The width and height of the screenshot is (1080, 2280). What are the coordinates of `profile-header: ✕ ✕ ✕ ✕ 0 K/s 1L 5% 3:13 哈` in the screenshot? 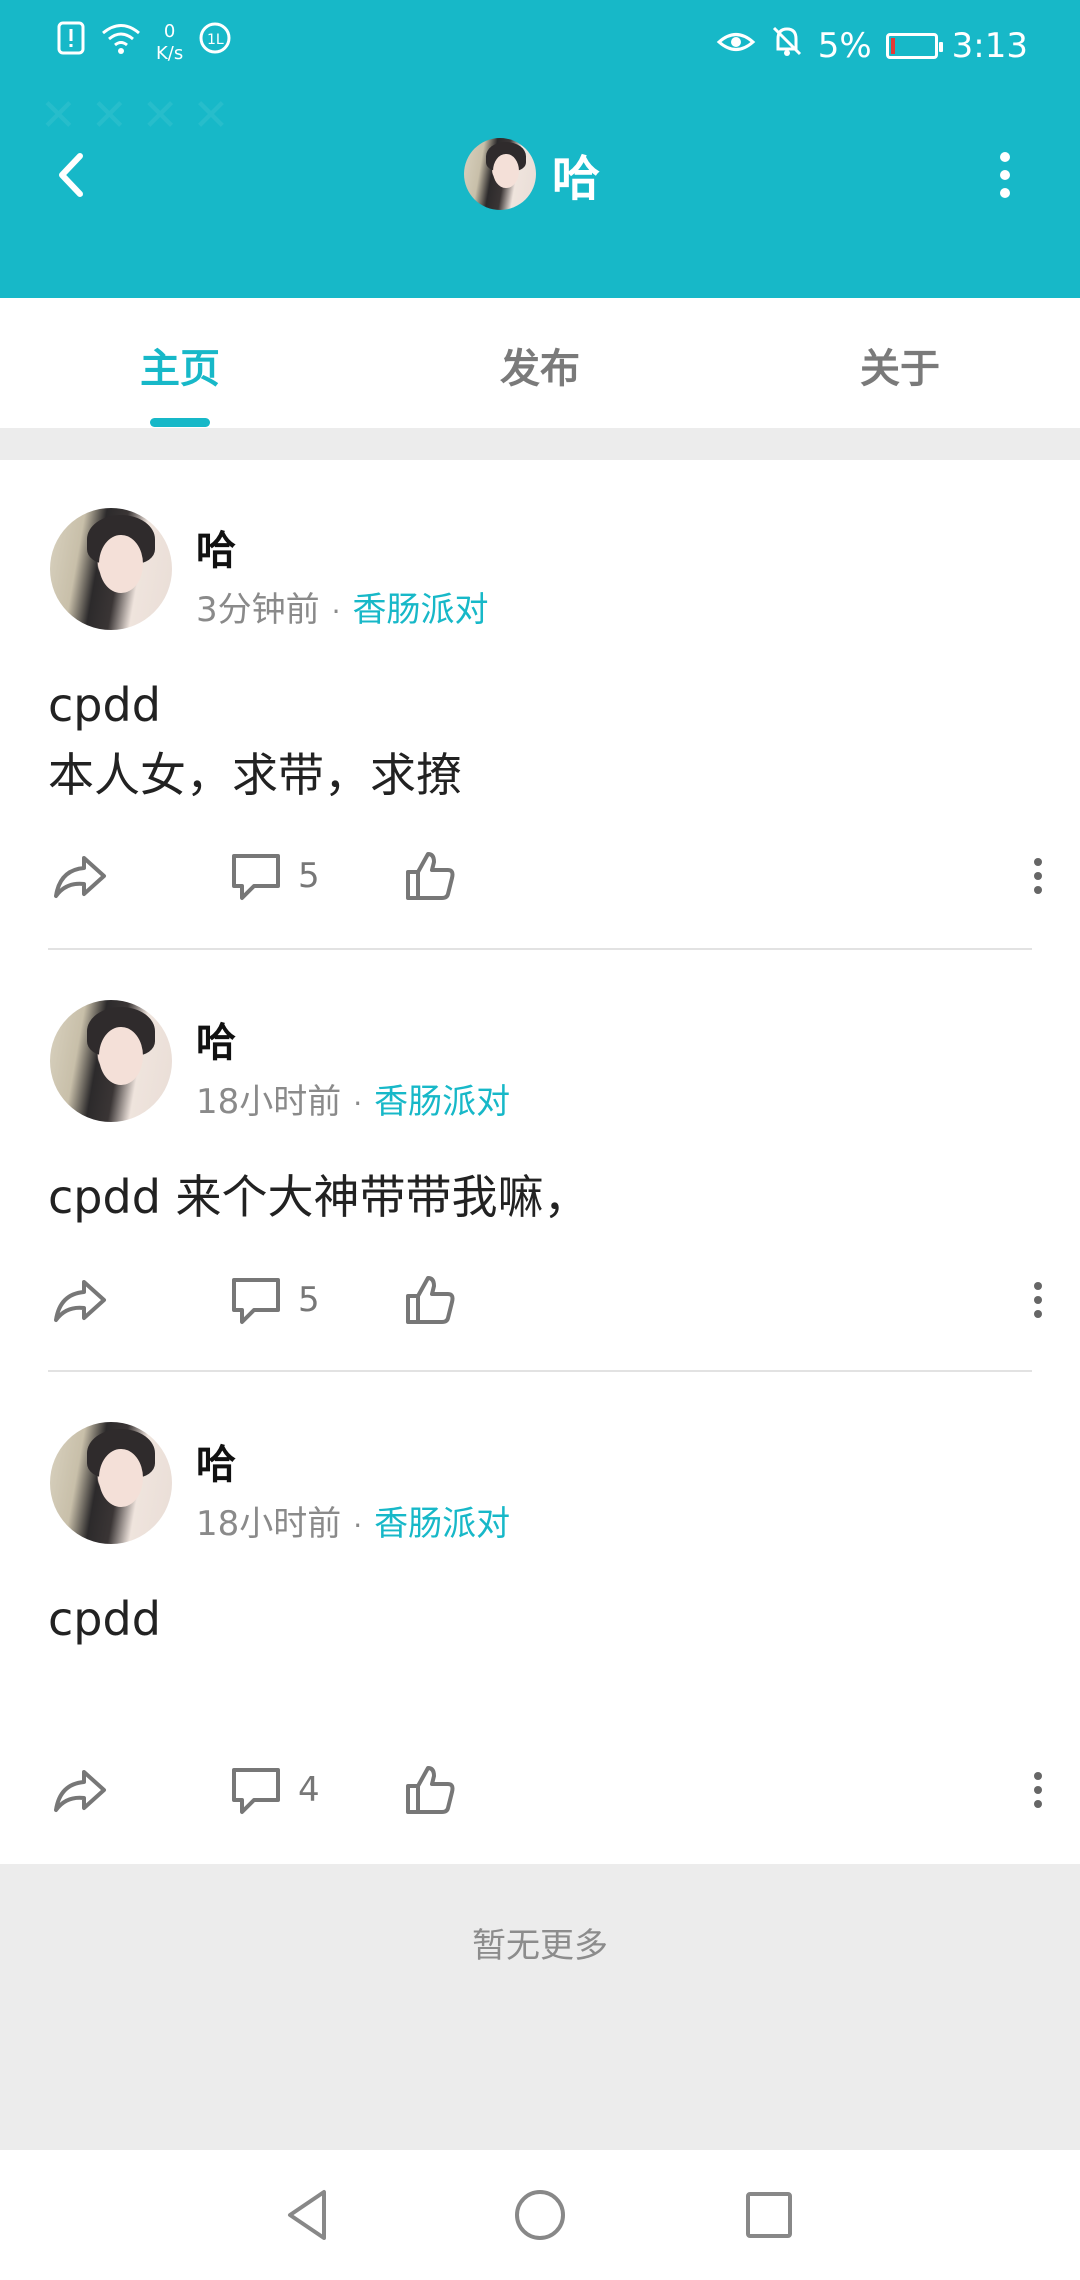 It's located at (540, 149).